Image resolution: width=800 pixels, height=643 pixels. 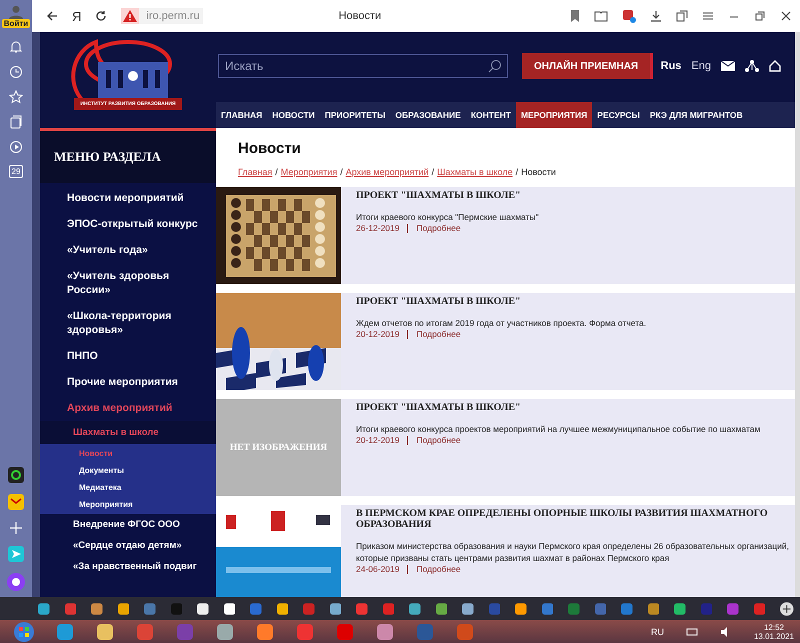 What do you see at coordinates (657, 631) in the screenshot?
I see `language-indicator: RU` at bounding box center [657, 631].